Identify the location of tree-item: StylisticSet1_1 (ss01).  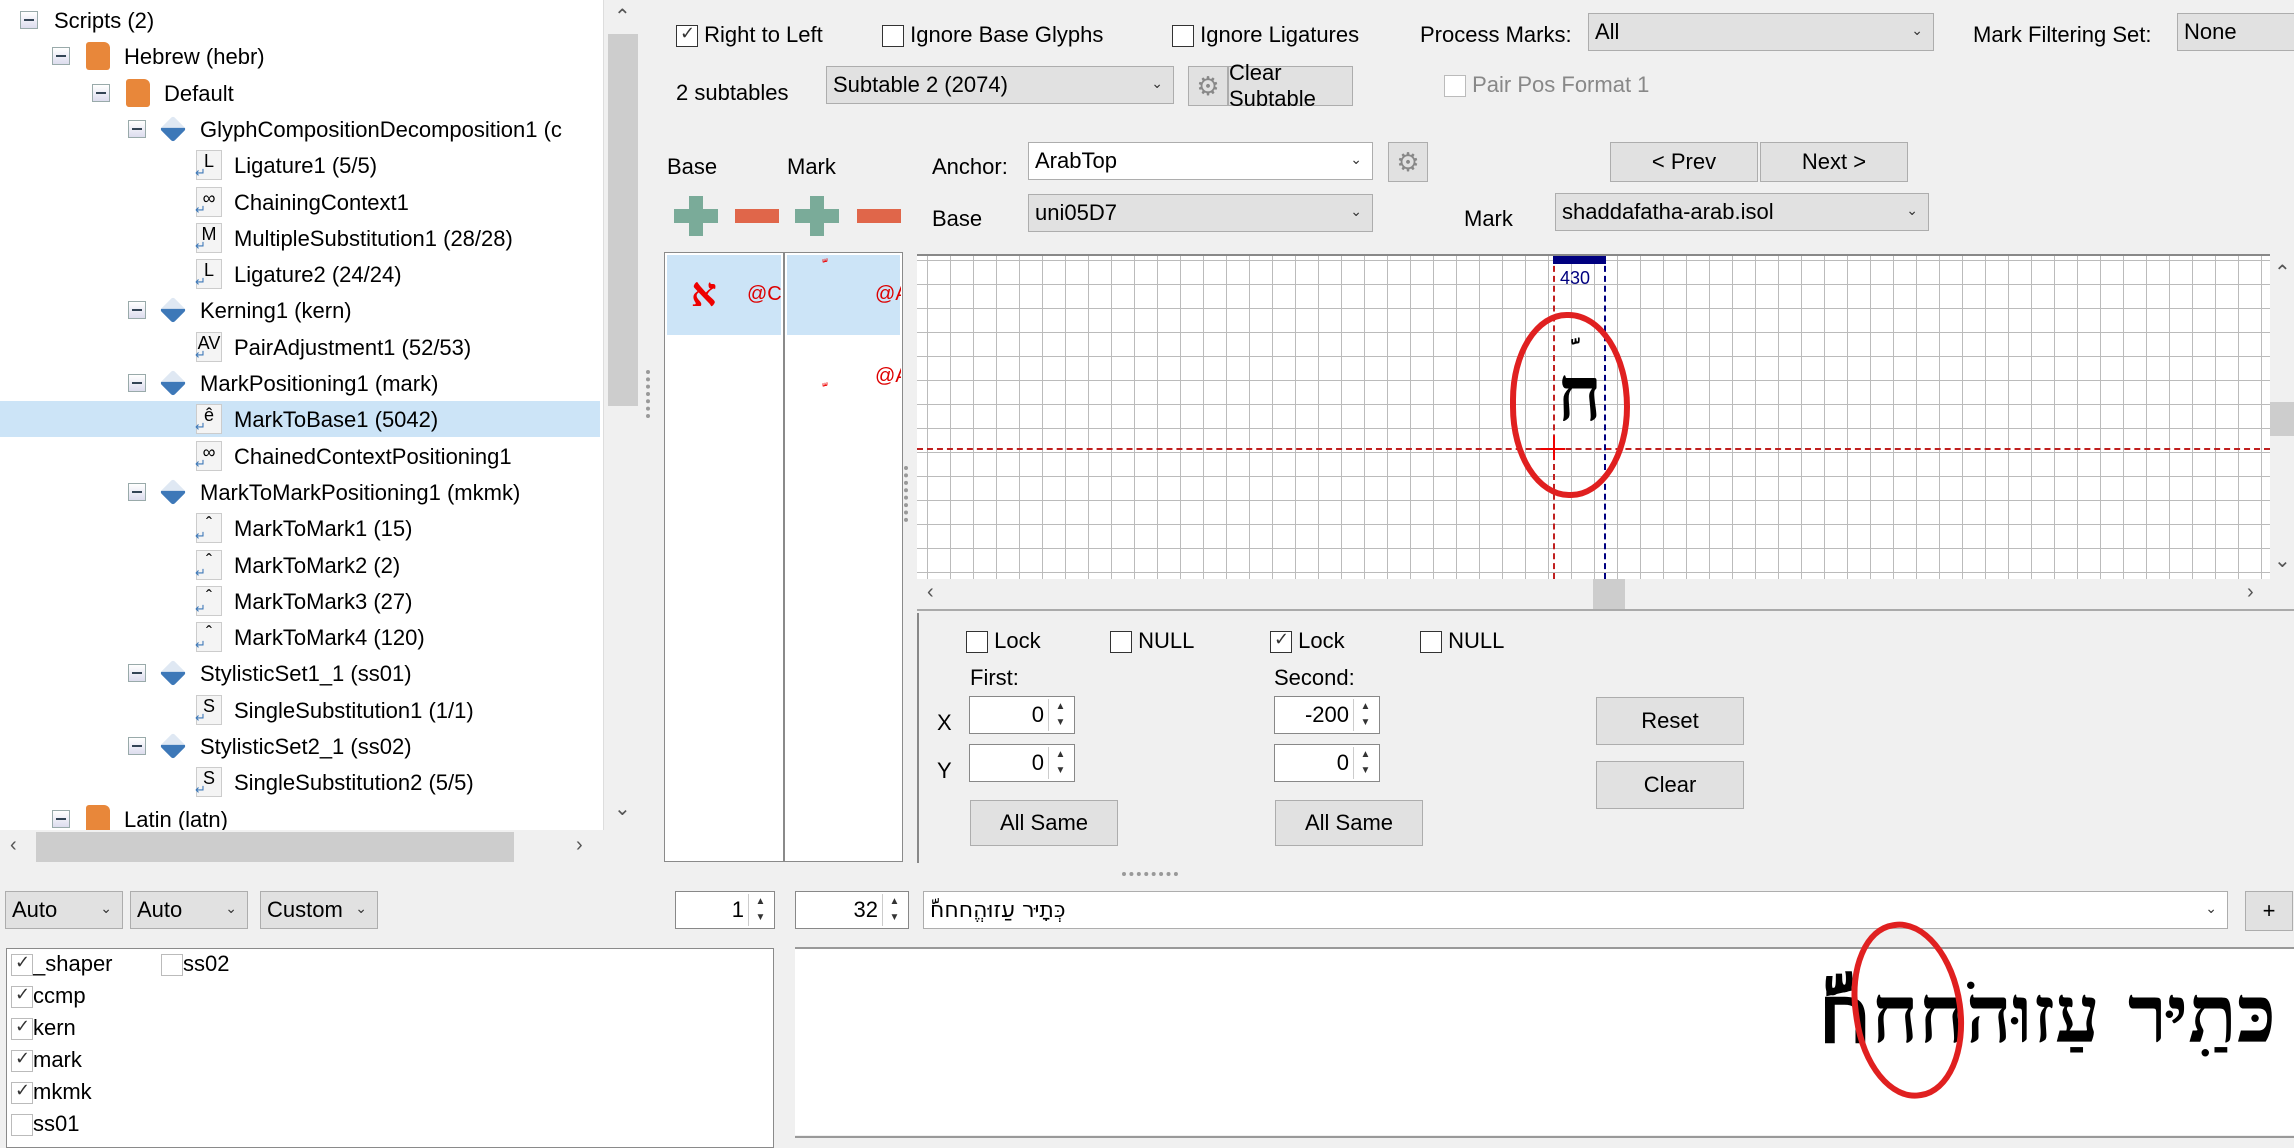
(300, 673).